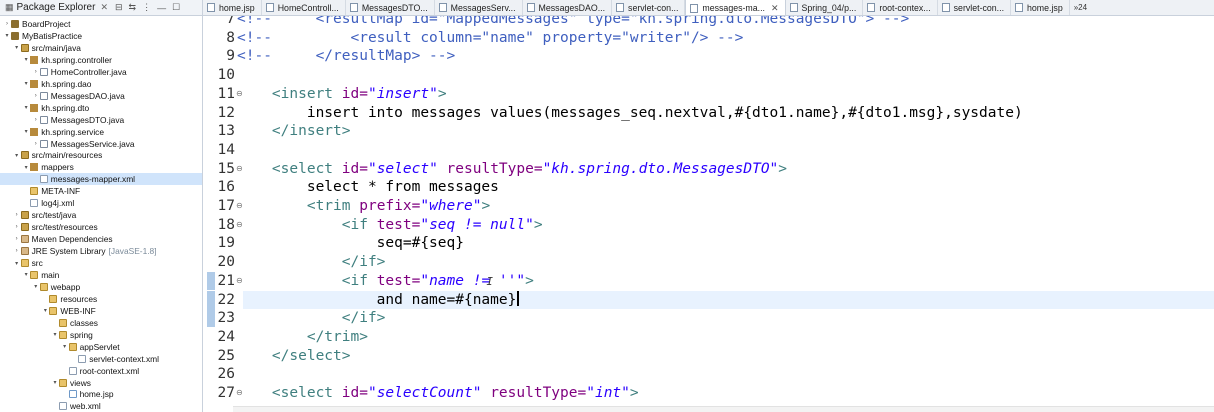 Image resolution: width=1214 pixels, height=412 pixels. I want to click on tree-item: › MessagesDTO.java, so click(101, 120).